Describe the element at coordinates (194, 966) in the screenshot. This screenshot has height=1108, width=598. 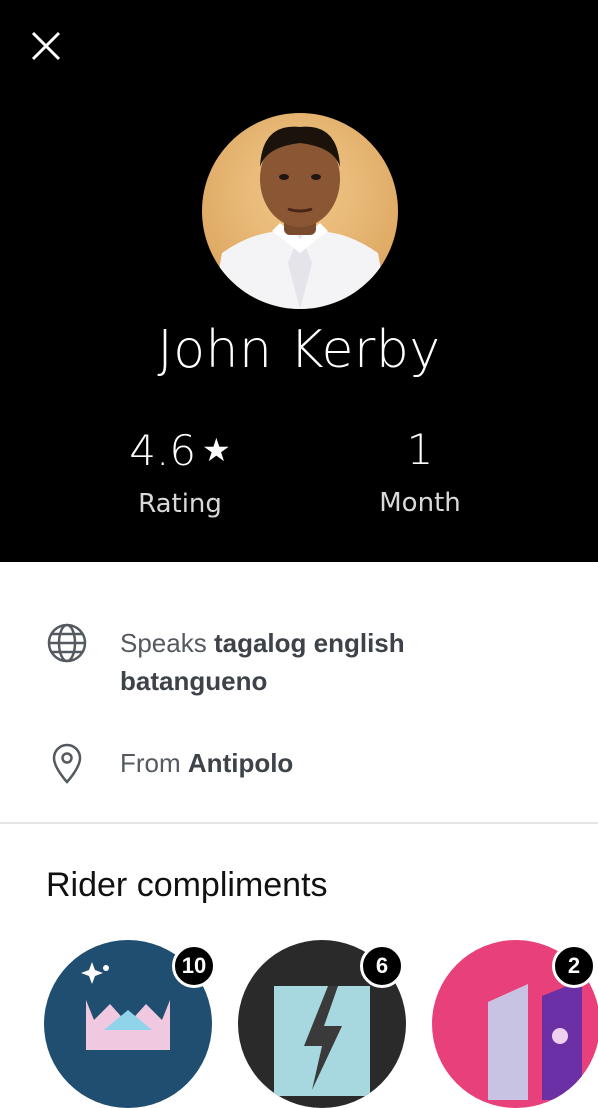
I see `compliment-count: 10` at that location.